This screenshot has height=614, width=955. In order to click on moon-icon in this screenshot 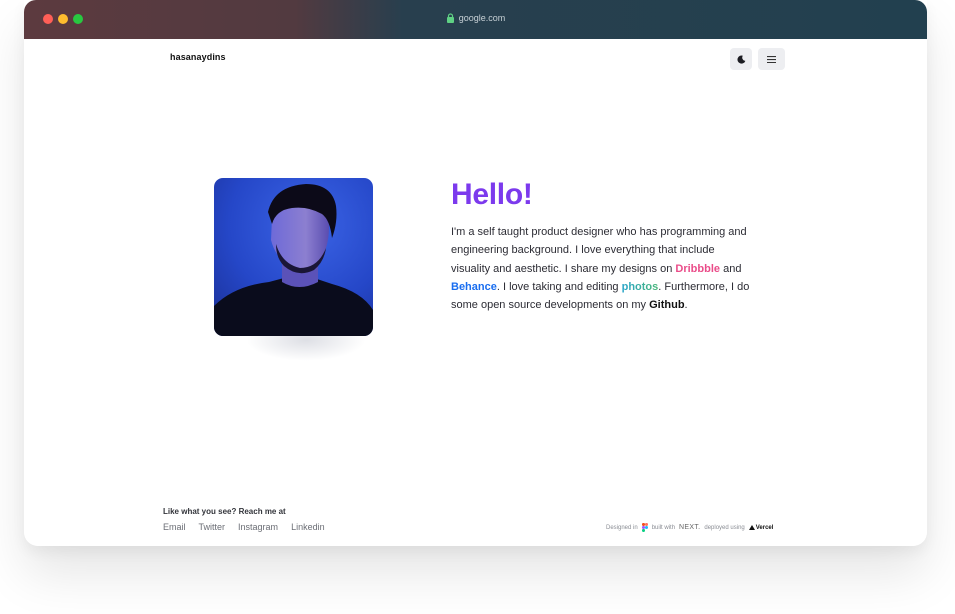, I will do `click(740, 59)`.